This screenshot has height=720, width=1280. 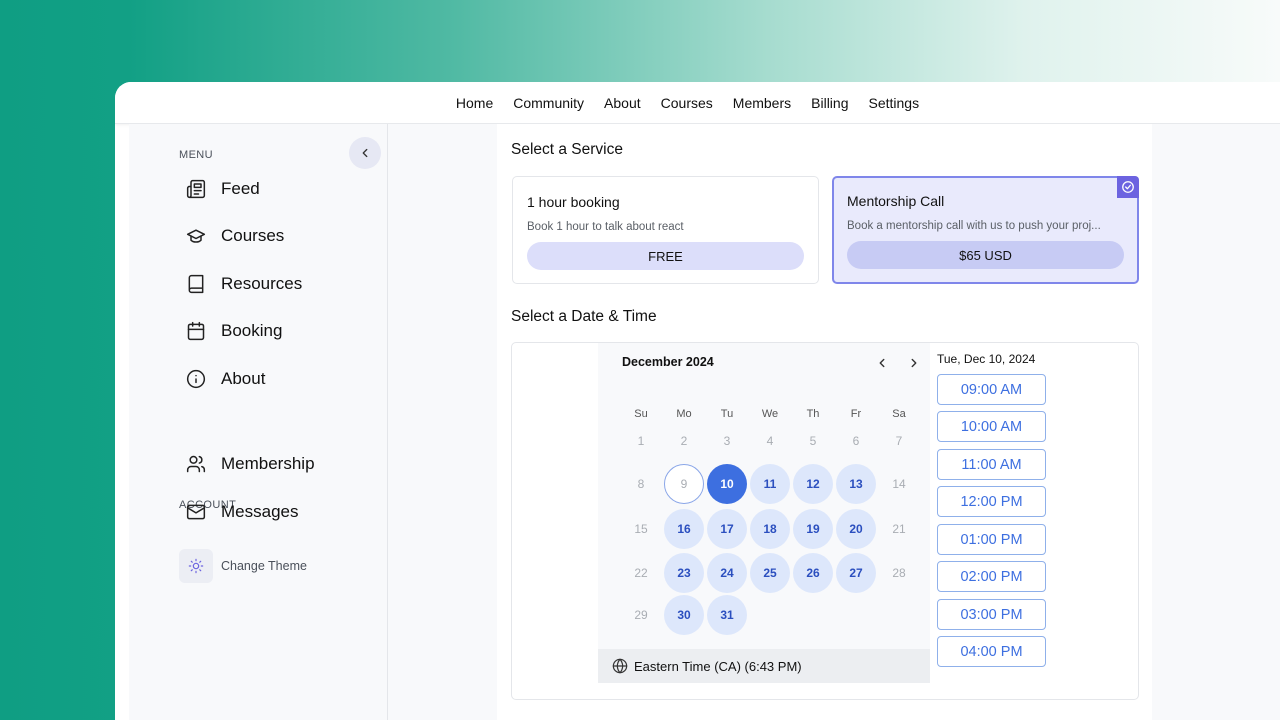 I want to click on sidebar-item-messages: Messages, so click(x=241, y=512).